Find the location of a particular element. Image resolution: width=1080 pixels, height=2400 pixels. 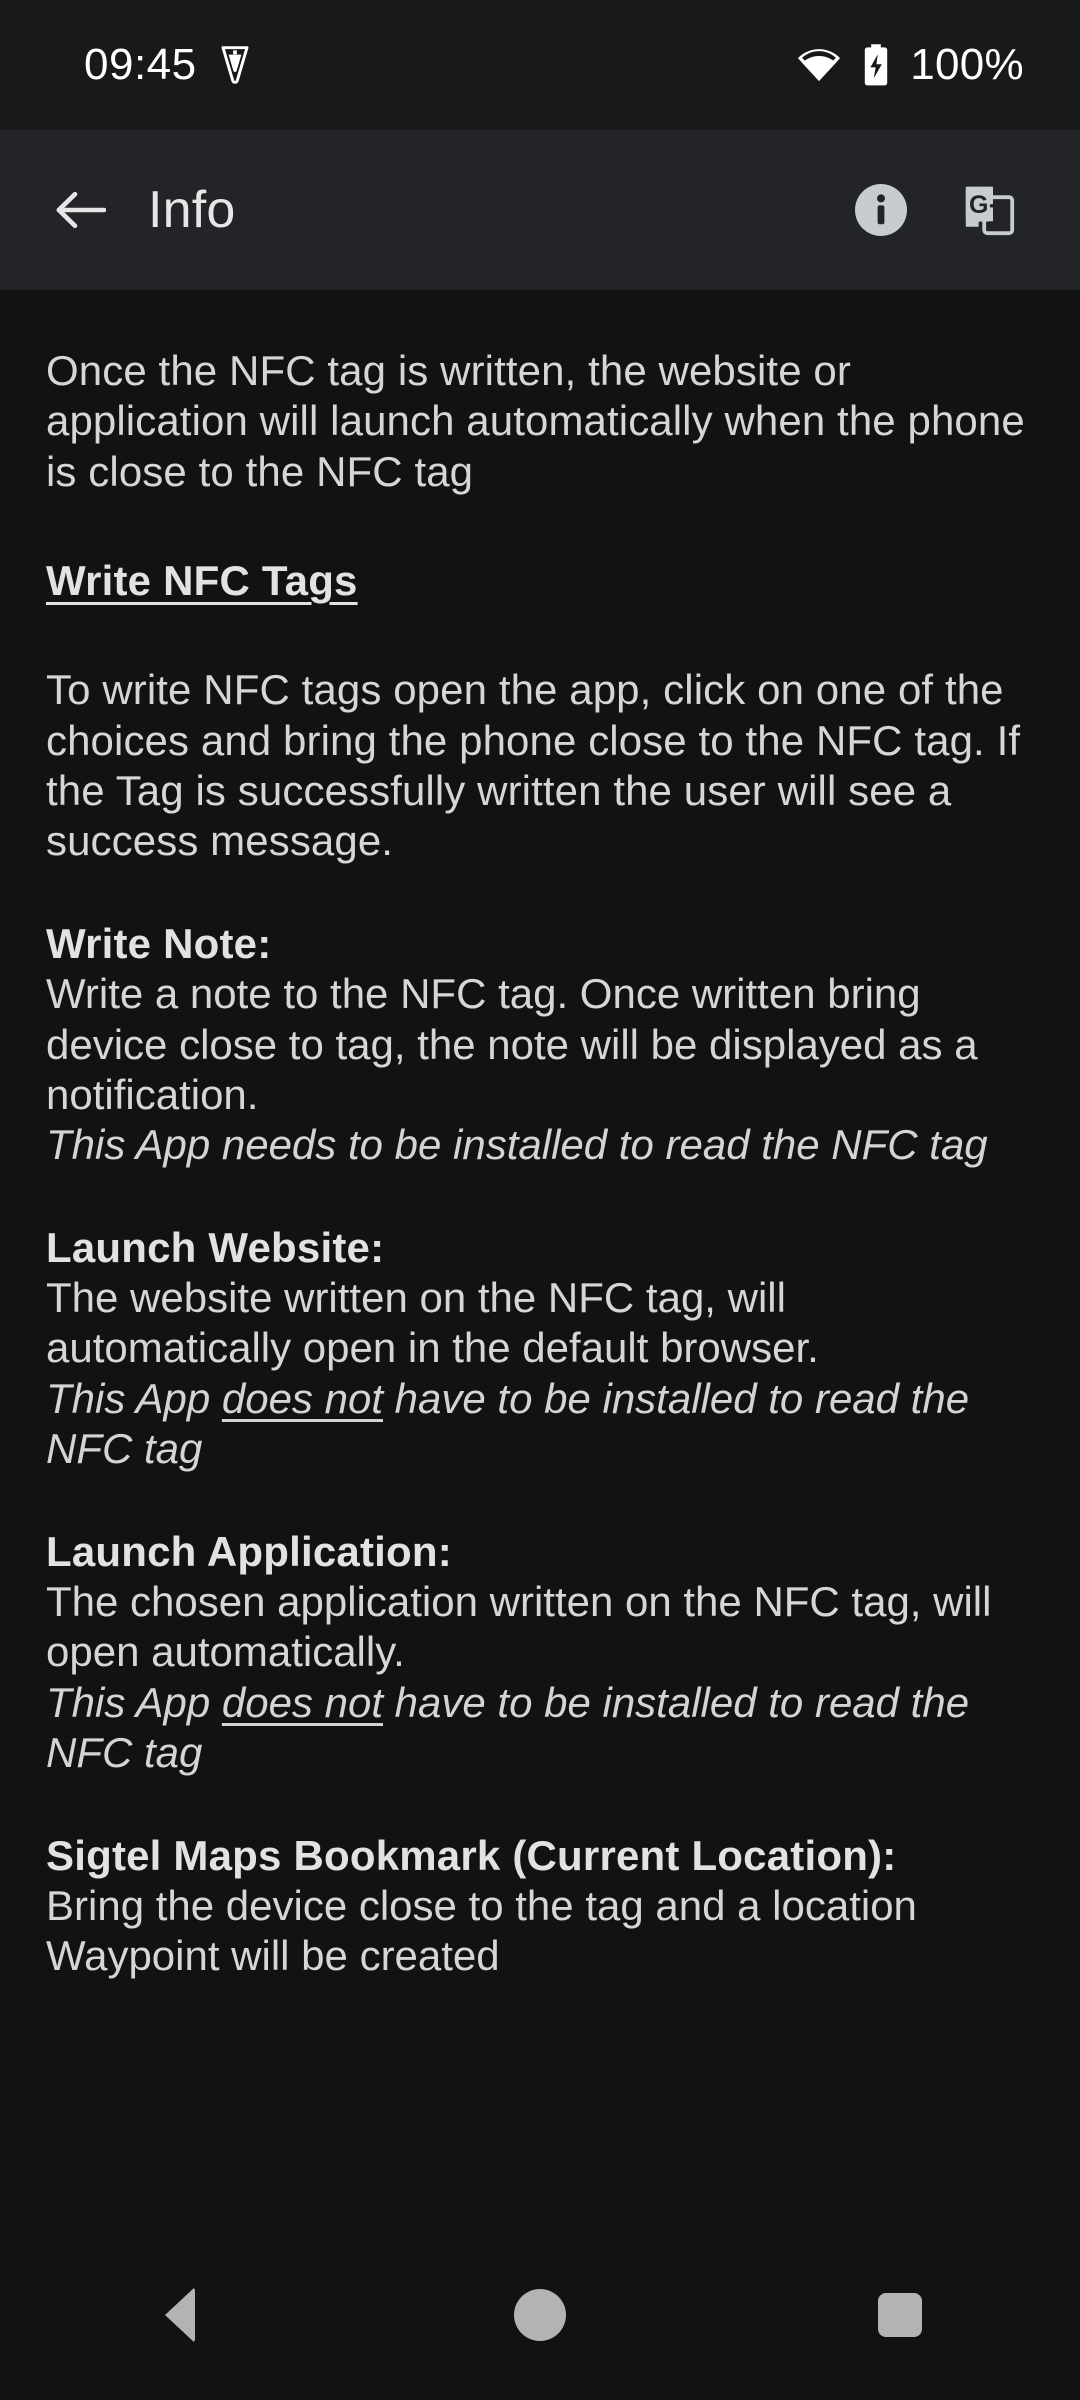

section-title: Launch Application: is located at coordinates (249, 1551).